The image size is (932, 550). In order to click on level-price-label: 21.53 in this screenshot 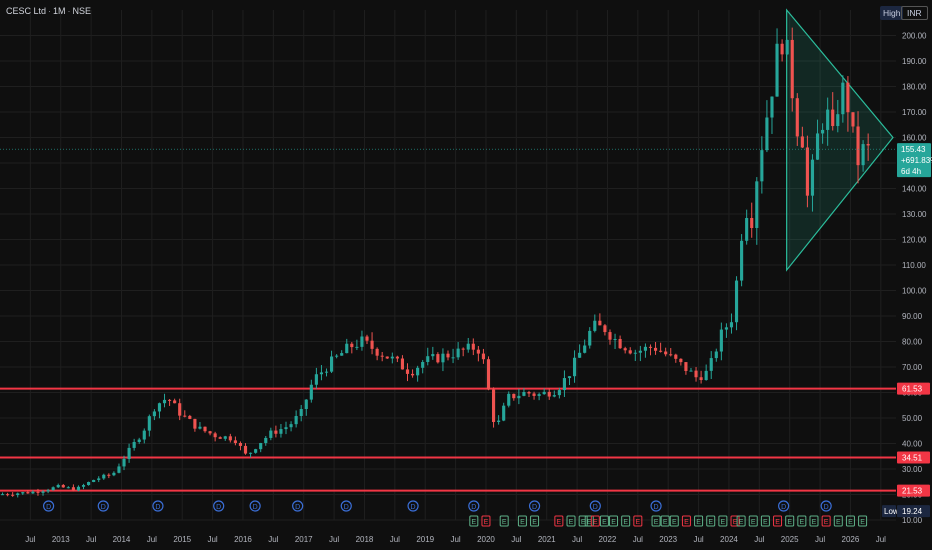, I will do `click(912, 491)`.